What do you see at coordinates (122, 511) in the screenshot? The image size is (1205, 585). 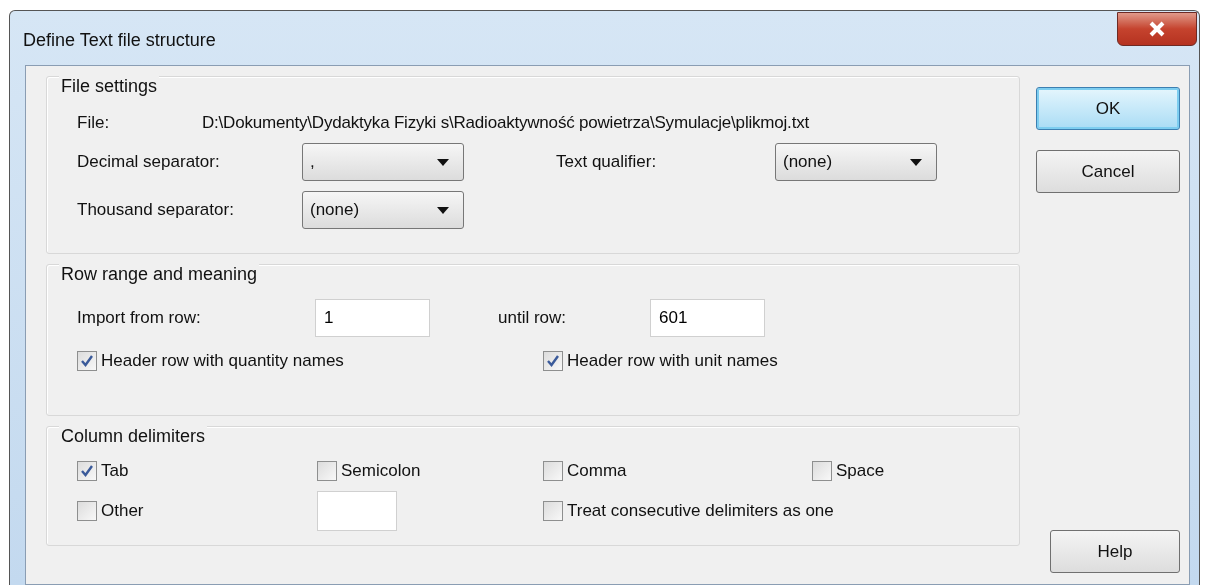 I see `checkbox-label: Other` at bounding box center [122, 511].